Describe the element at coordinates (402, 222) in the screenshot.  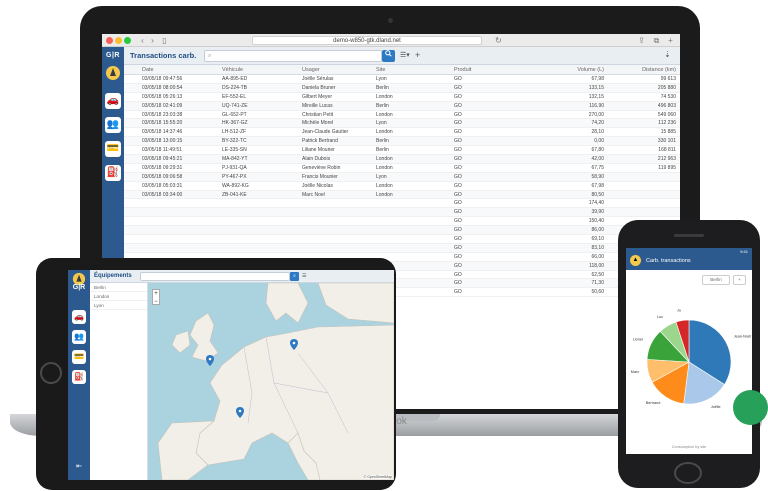
I see `table-row: GO 150,40` at that location.